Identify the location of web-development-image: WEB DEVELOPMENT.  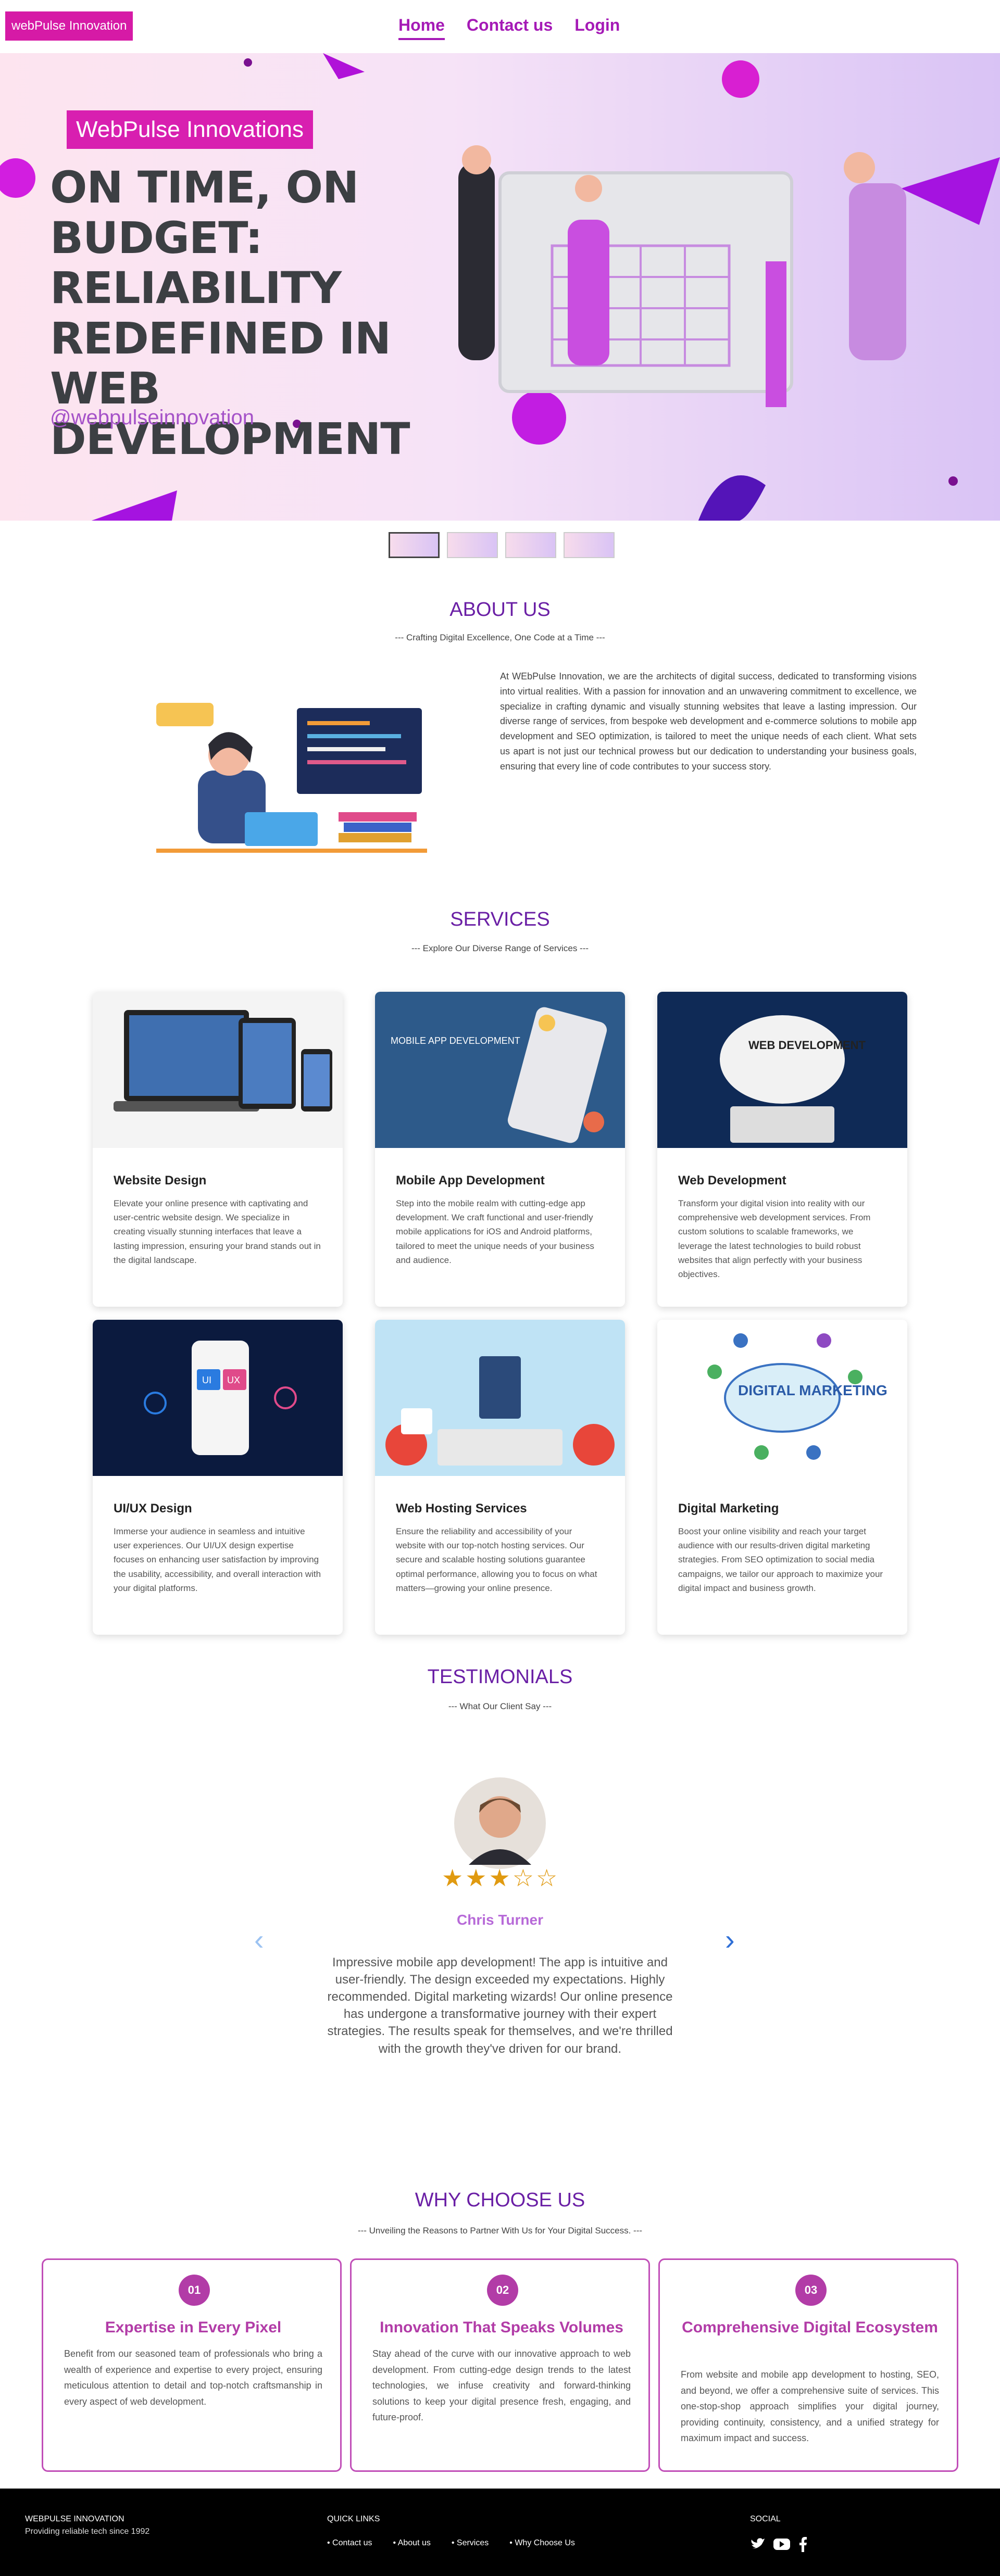
(782, 1070).